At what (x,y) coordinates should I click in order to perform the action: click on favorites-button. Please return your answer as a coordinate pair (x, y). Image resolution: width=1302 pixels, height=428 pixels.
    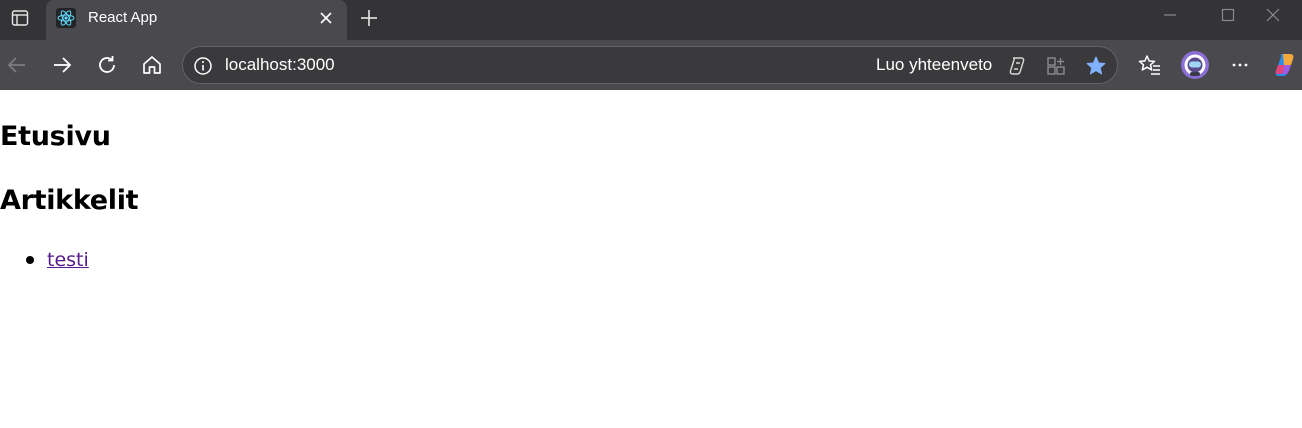
    Looking at the image, I should click on (1150, 65).